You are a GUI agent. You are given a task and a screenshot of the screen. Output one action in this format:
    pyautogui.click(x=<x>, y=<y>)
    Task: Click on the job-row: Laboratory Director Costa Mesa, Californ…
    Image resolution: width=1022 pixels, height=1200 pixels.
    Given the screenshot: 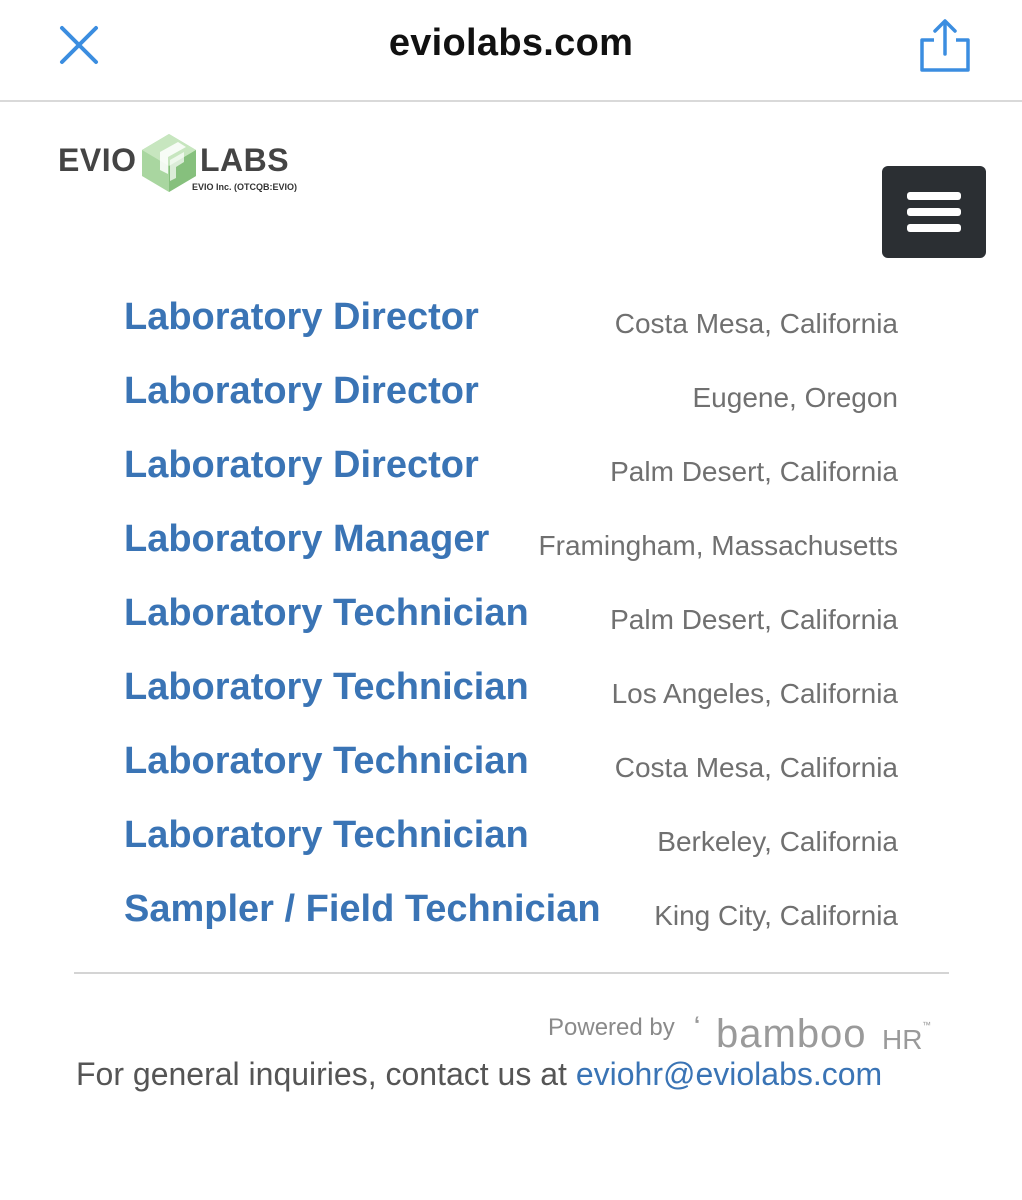 What is the action you would take?
    pyautogui.click(x=511, y=327)
    